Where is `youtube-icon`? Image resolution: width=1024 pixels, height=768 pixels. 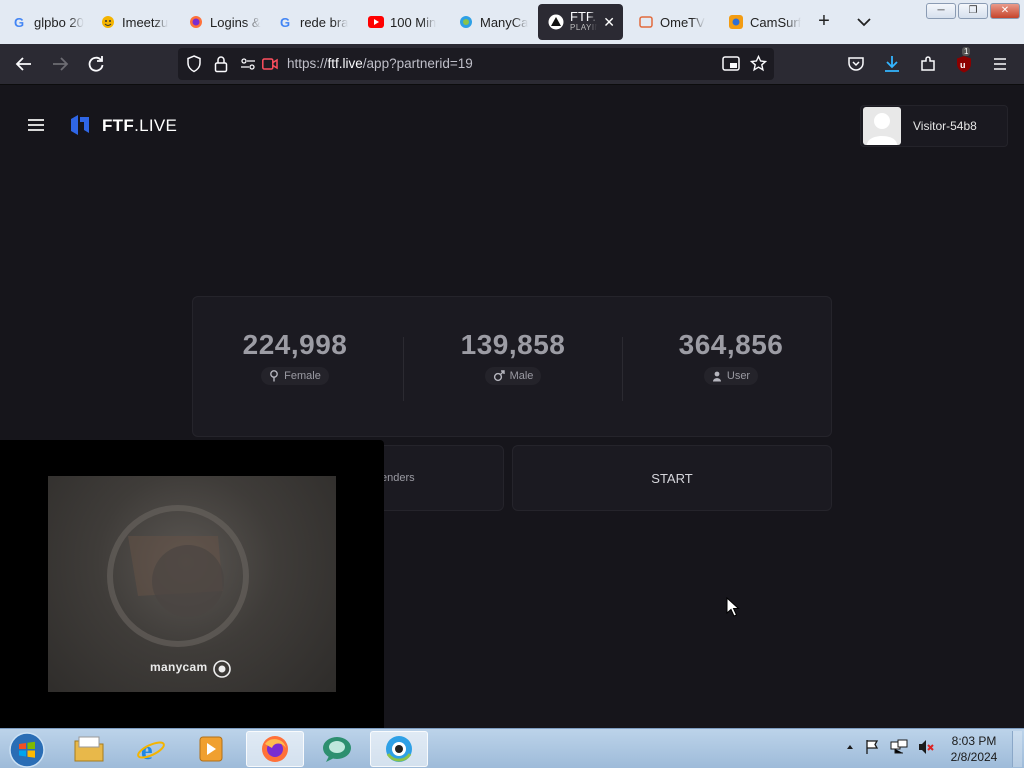 youtube-icon is located at coordinates (376, 22).